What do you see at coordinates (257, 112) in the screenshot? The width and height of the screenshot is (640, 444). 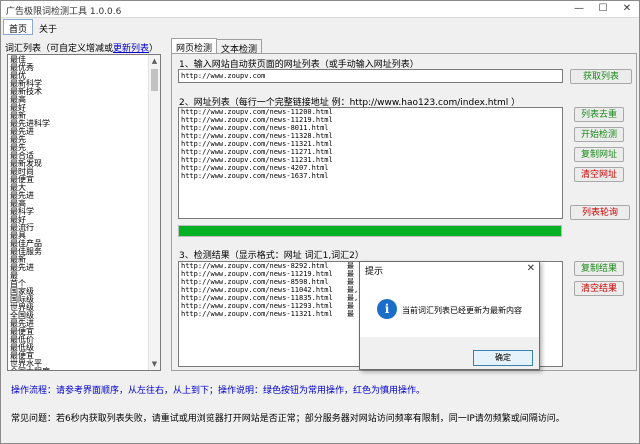 I see `url-line: http://www.zoupv.com/news-11200.html` at bounding box center [257, 112].